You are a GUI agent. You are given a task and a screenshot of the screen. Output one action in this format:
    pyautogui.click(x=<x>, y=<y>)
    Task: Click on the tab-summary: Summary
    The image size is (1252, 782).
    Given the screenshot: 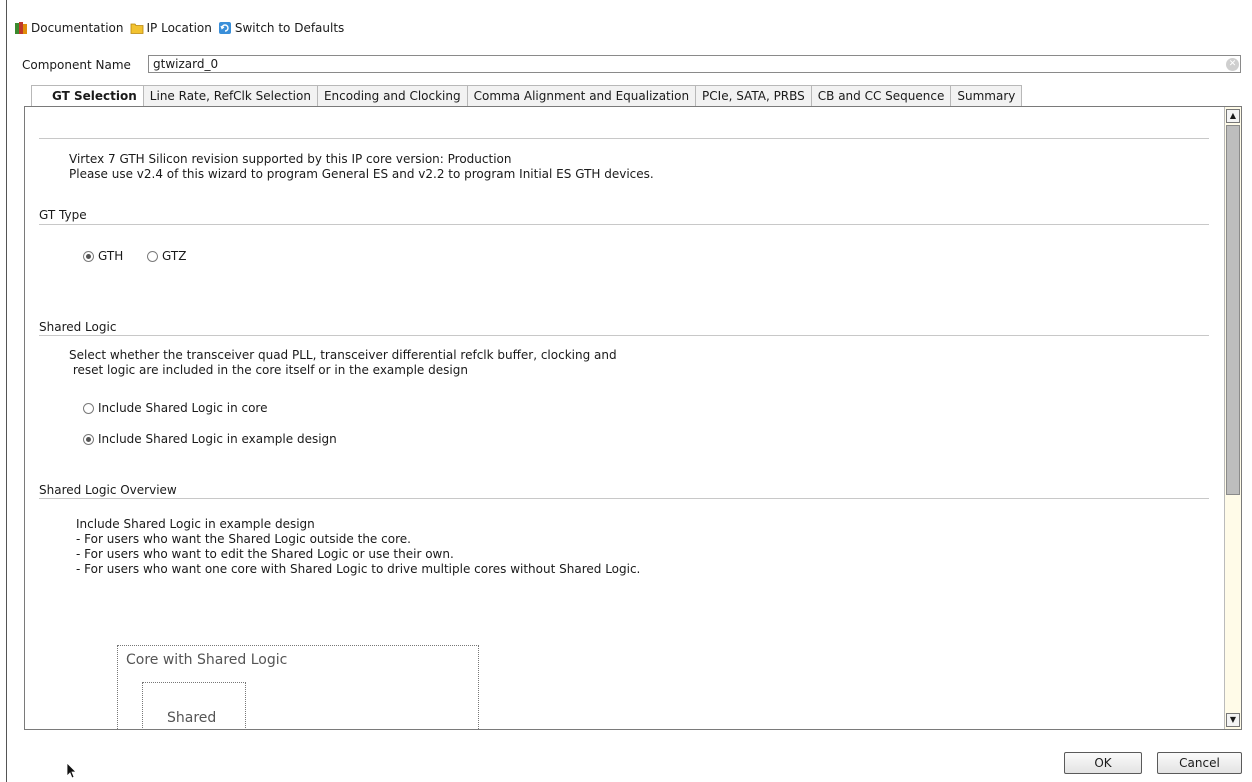 What is the action you would take?
    pyautogui.click(x=986, y=95)
    